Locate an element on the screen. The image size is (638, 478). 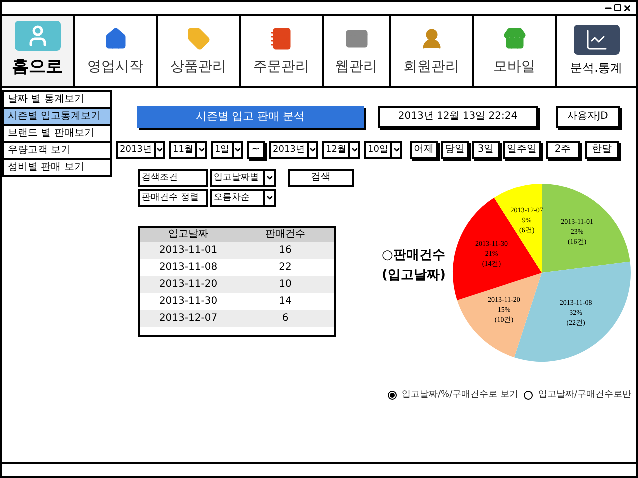
dropdown: 입고날짜별 is located at coordinates (243, 178).